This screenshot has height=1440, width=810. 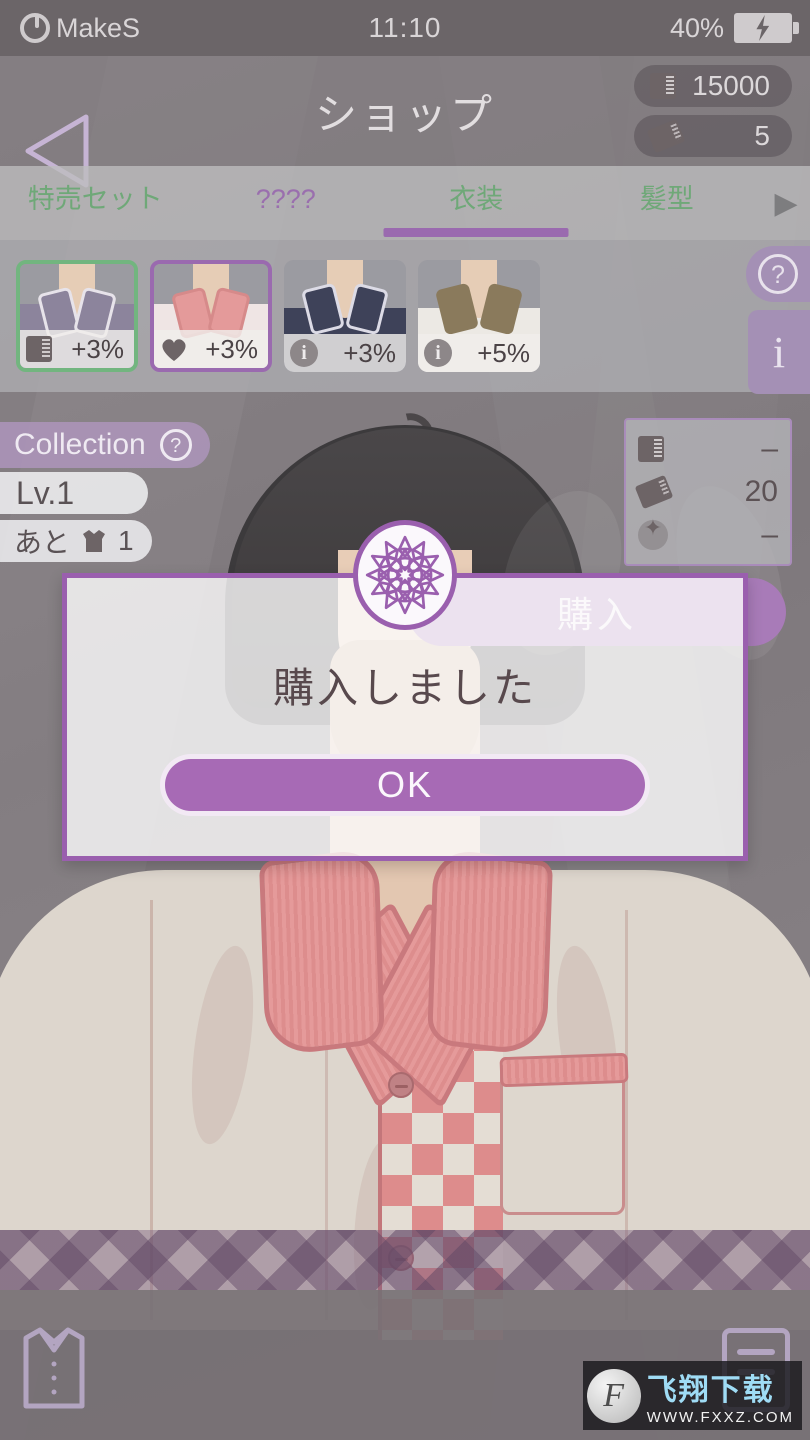 I want to click on price-money-value: –, so click(x=769, y=449).